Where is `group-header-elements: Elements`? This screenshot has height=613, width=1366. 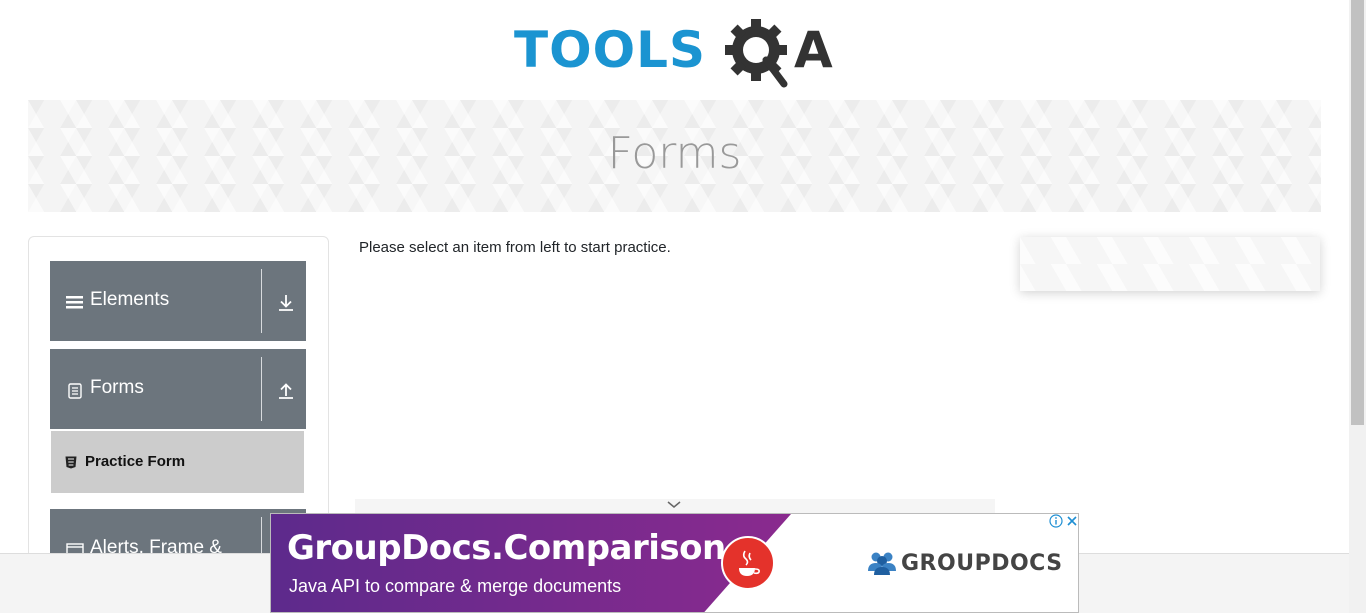
group-header-elements: Elements is located at coordinates (178, 301).